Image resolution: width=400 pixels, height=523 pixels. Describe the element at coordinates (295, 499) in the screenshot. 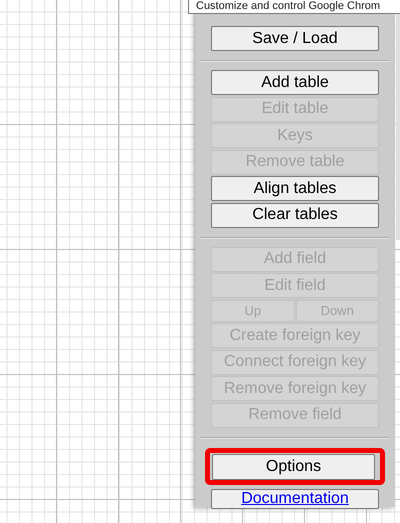

I see `documentation-link: Documentation` at that location.